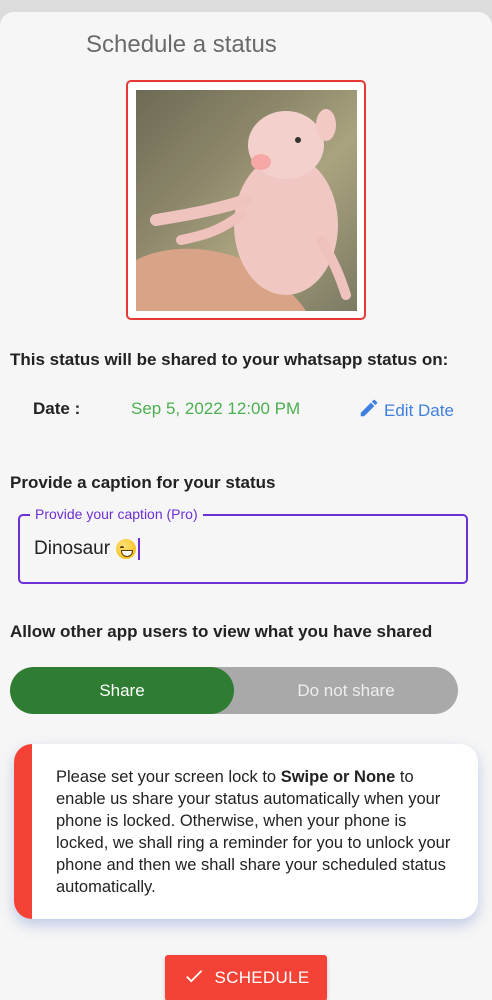 The image size is (492, 1000). Describe the element at coordinates (126, 549) in the screenshot. I see `grinning-emoji-icon` at that location.